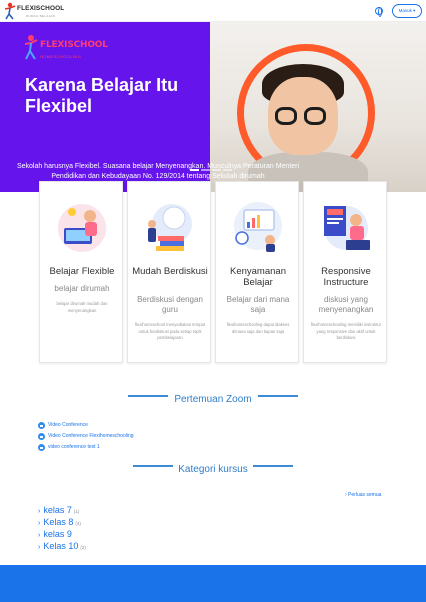 The height and width of the screenshot is (602, 426). I want to click on glasses-left-icon, so click(286, 116).